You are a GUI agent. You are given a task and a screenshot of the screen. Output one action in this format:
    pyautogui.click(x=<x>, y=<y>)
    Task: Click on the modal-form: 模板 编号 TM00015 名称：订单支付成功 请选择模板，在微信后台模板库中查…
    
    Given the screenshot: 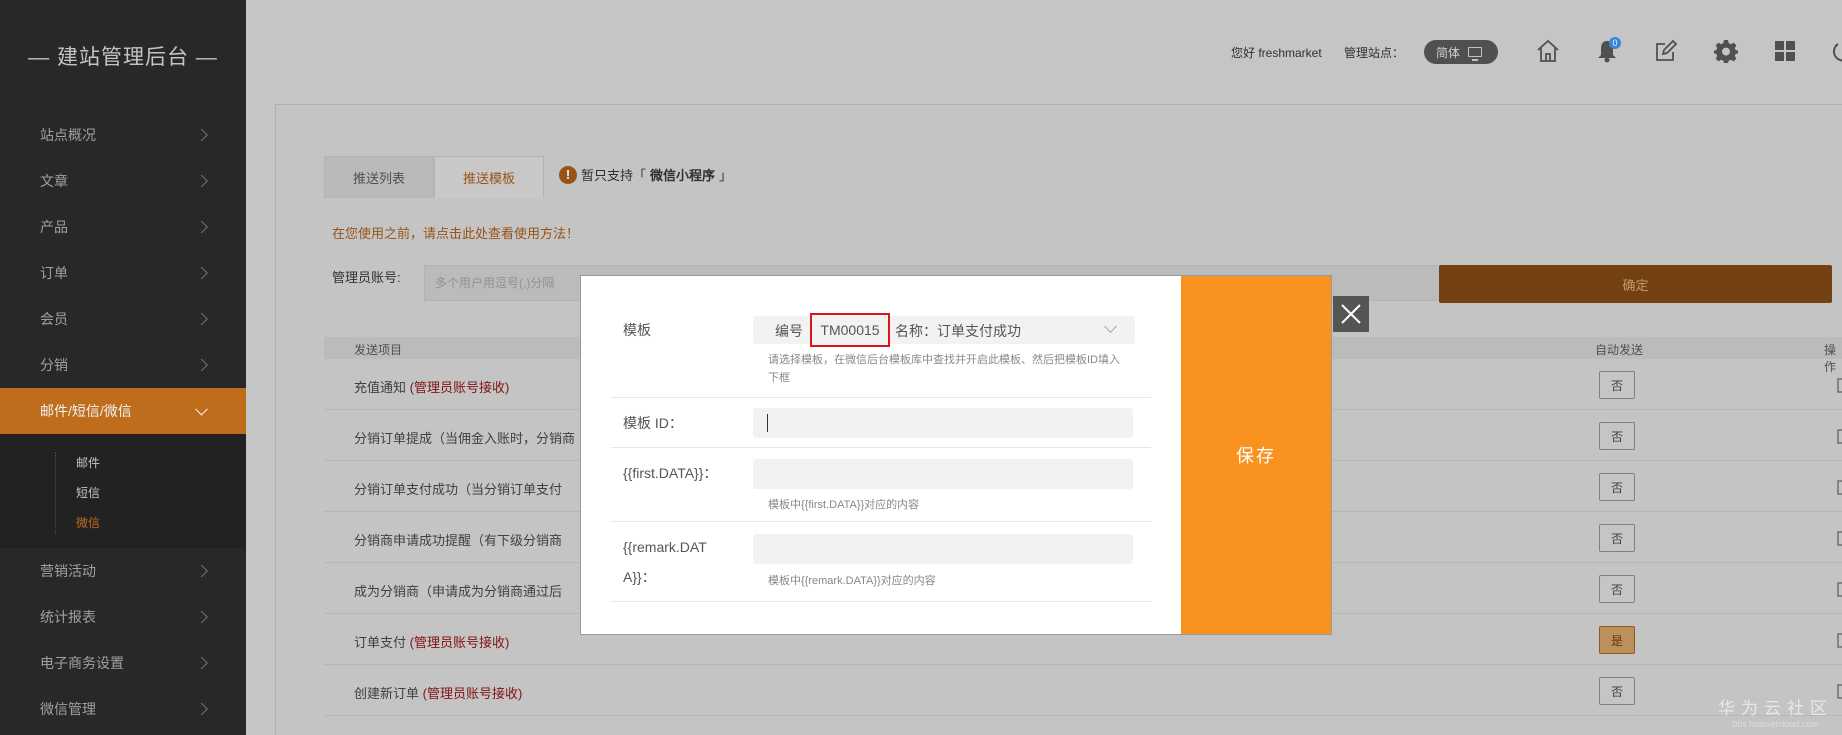 What is the action you would take?
    pyautogui.click(x=881, y=455)
    